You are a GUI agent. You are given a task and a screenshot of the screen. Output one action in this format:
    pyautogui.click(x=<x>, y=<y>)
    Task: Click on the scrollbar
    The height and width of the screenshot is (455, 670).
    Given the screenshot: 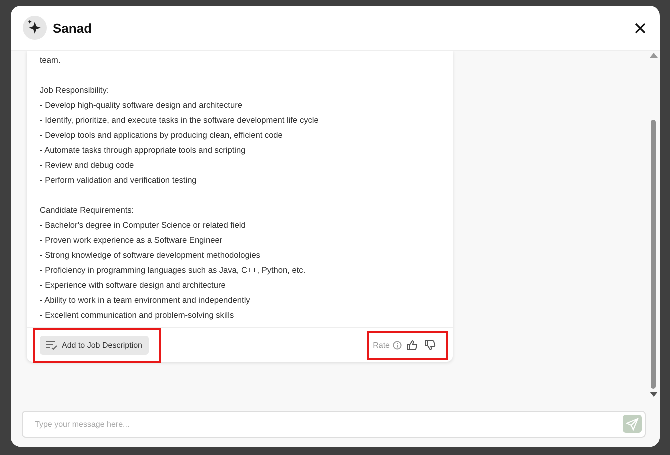 What is the action you would take?
    pyautogui.click(x=653, y=225)
    